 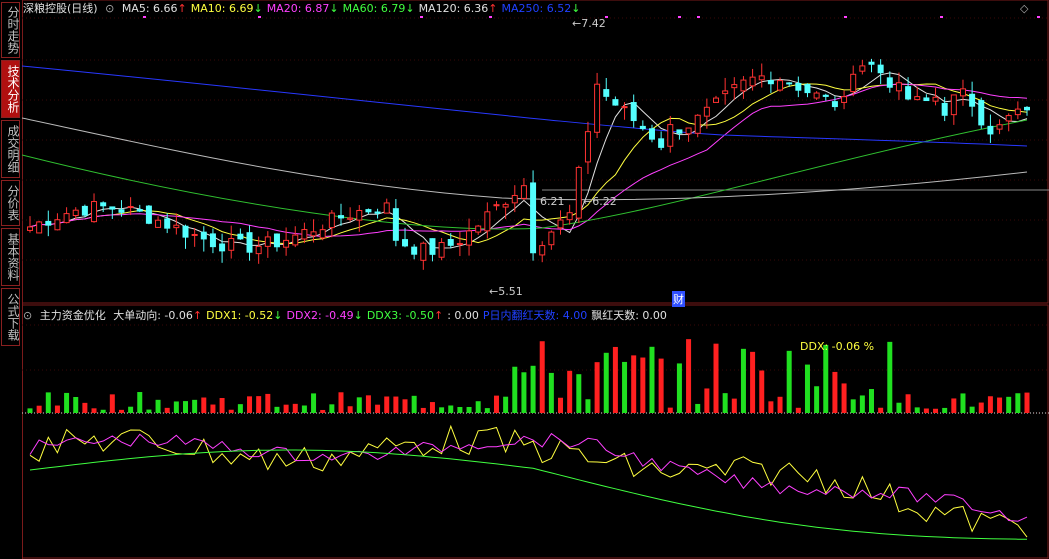 What do you see at coordinates (278, 315) in the screenshot?
I see `ddx-legend-1-arrow: ↓` at bounding box center [278, 315].